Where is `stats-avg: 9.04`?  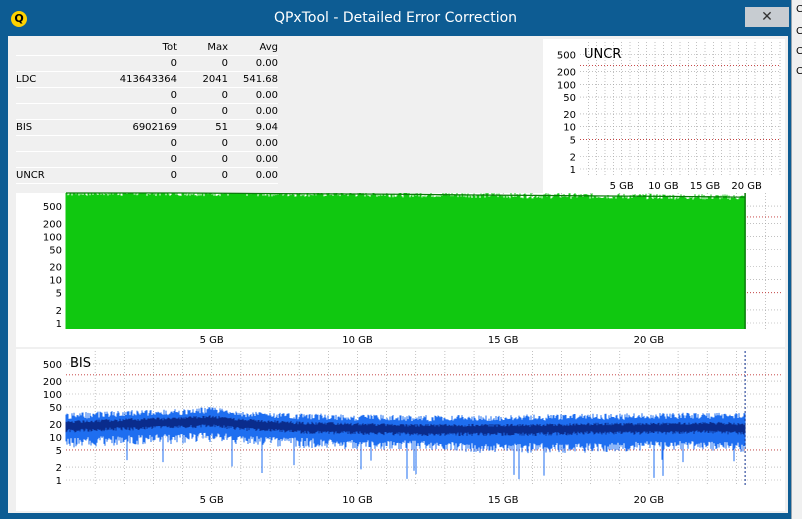
stats-avg: 9.04 is located at coordinates (266, 127).